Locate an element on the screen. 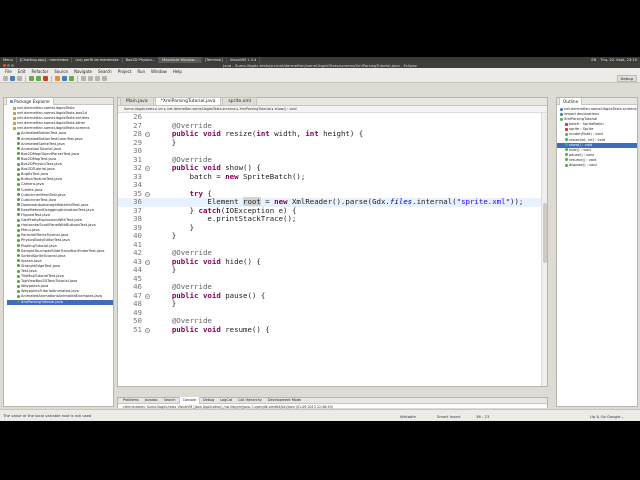 The width and height of the screenshot is (640, 480). bottom-tab: Search is located at coordinates (170, 400).